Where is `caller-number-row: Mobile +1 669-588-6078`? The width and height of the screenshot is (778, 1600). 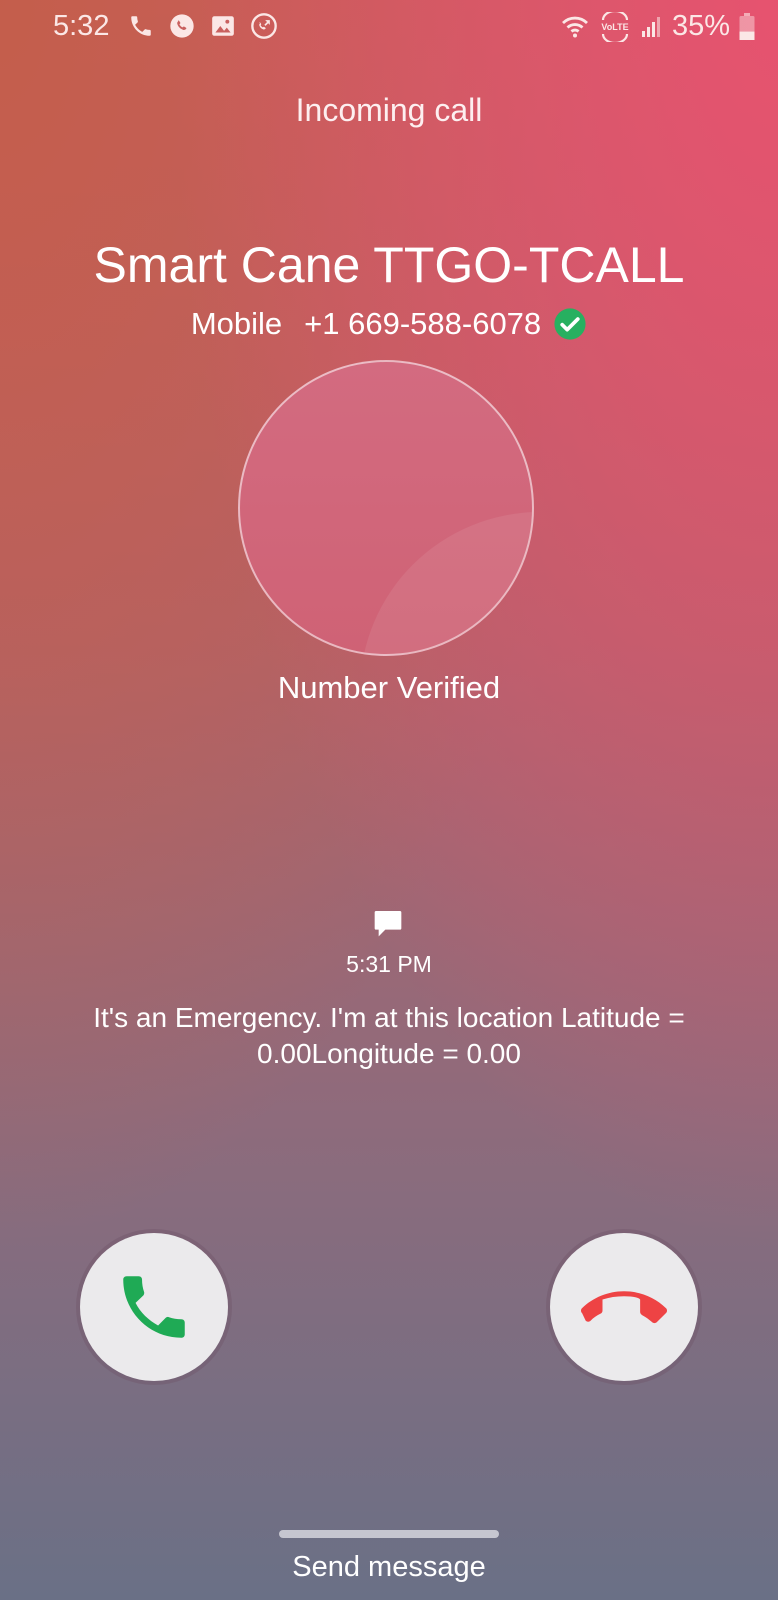 caller-number-row: Mobile +1 669-588-6078 is located at coordinates (389, 324).